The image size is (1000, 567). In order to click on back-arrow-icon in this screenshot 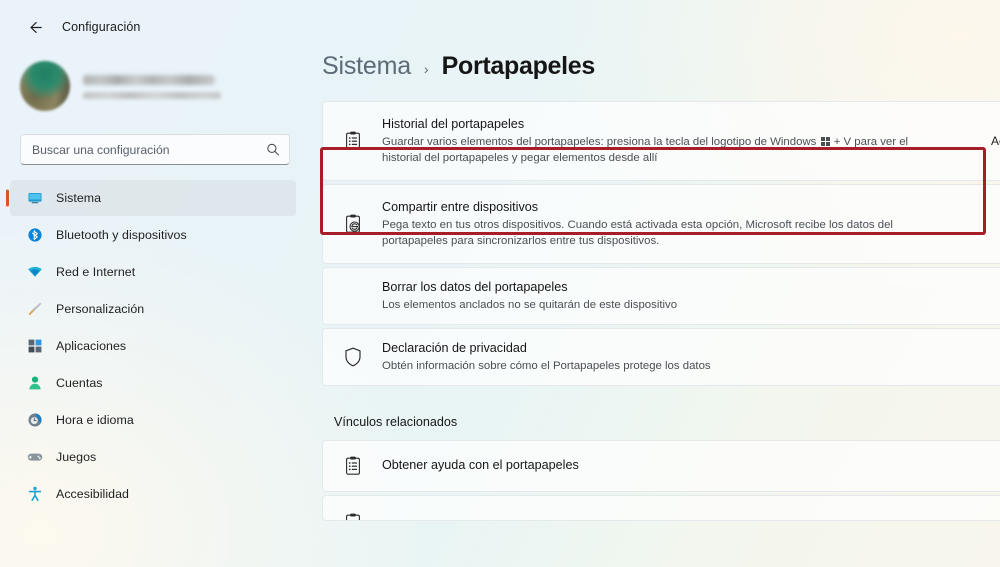, I will do `click(35, 27)`.